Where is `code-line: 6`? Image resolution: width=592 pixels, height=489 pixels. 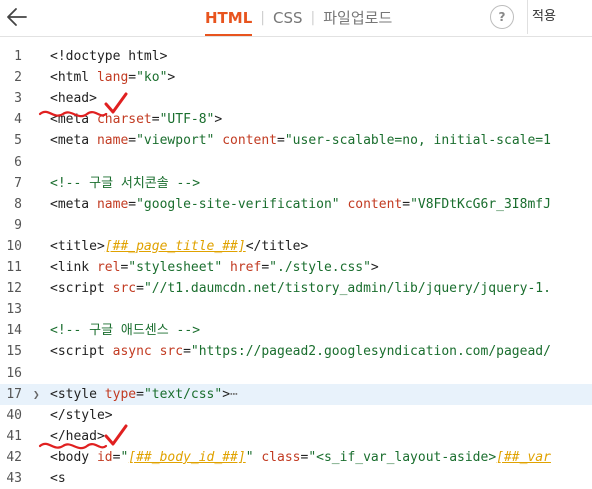
code-line: 6 is located at coordinates (296, 162).